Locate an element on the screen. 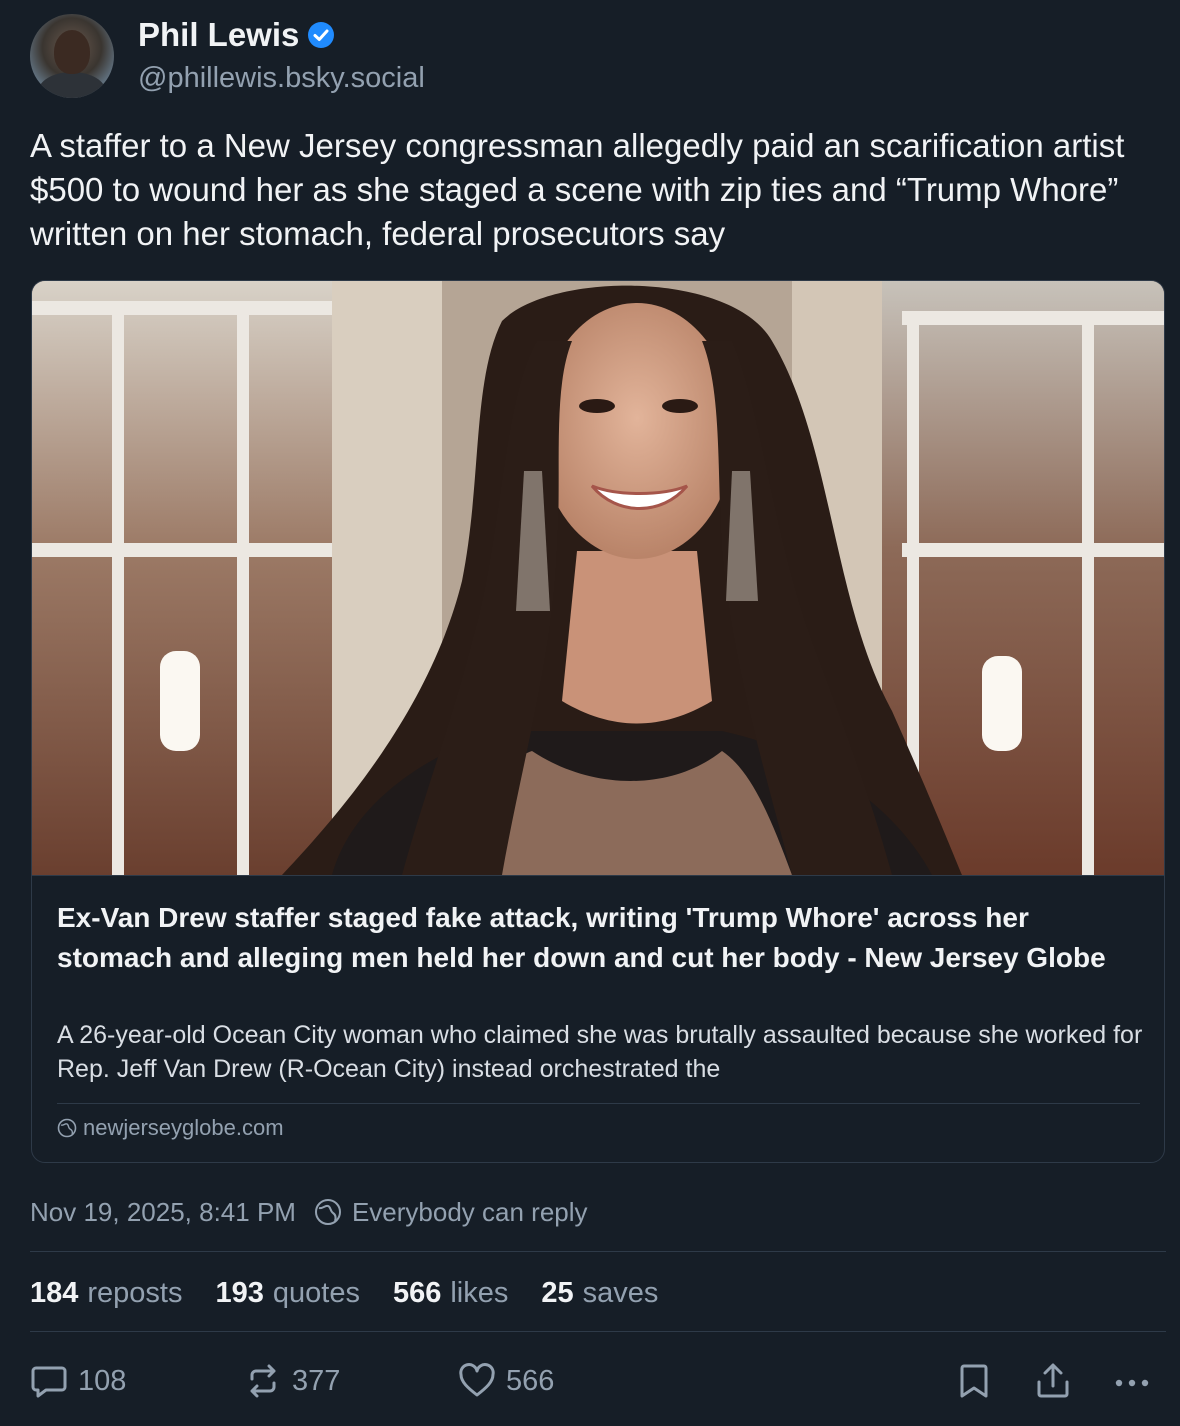 The width and height of the screenshot is (1180, 1426). ellipsis-icon is located at coordinates (1132, 1381).